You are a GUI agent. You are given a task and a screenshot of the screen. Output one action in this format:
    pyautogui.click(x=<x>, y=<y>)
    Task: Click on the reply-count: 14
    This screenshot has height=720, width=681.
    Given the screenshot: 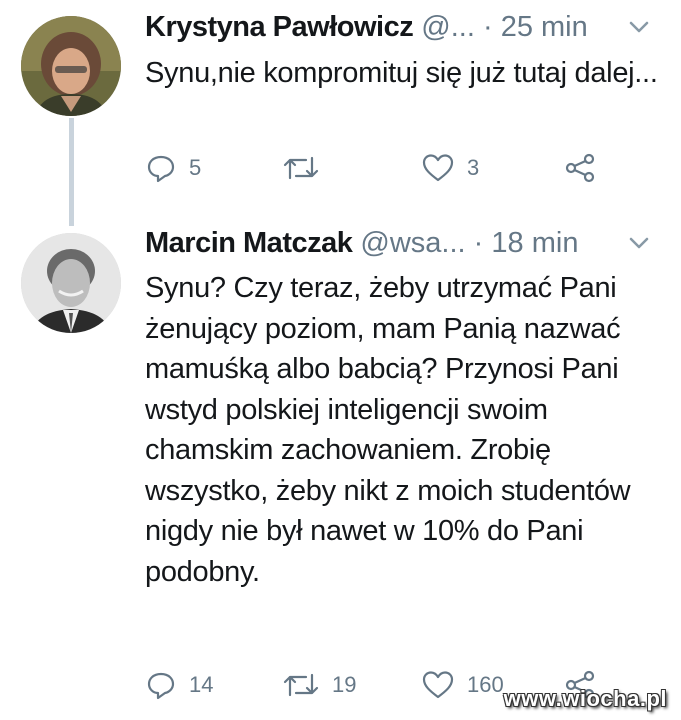 What is the action you would take?
    pyautogui.click(x=201, y=684)
    